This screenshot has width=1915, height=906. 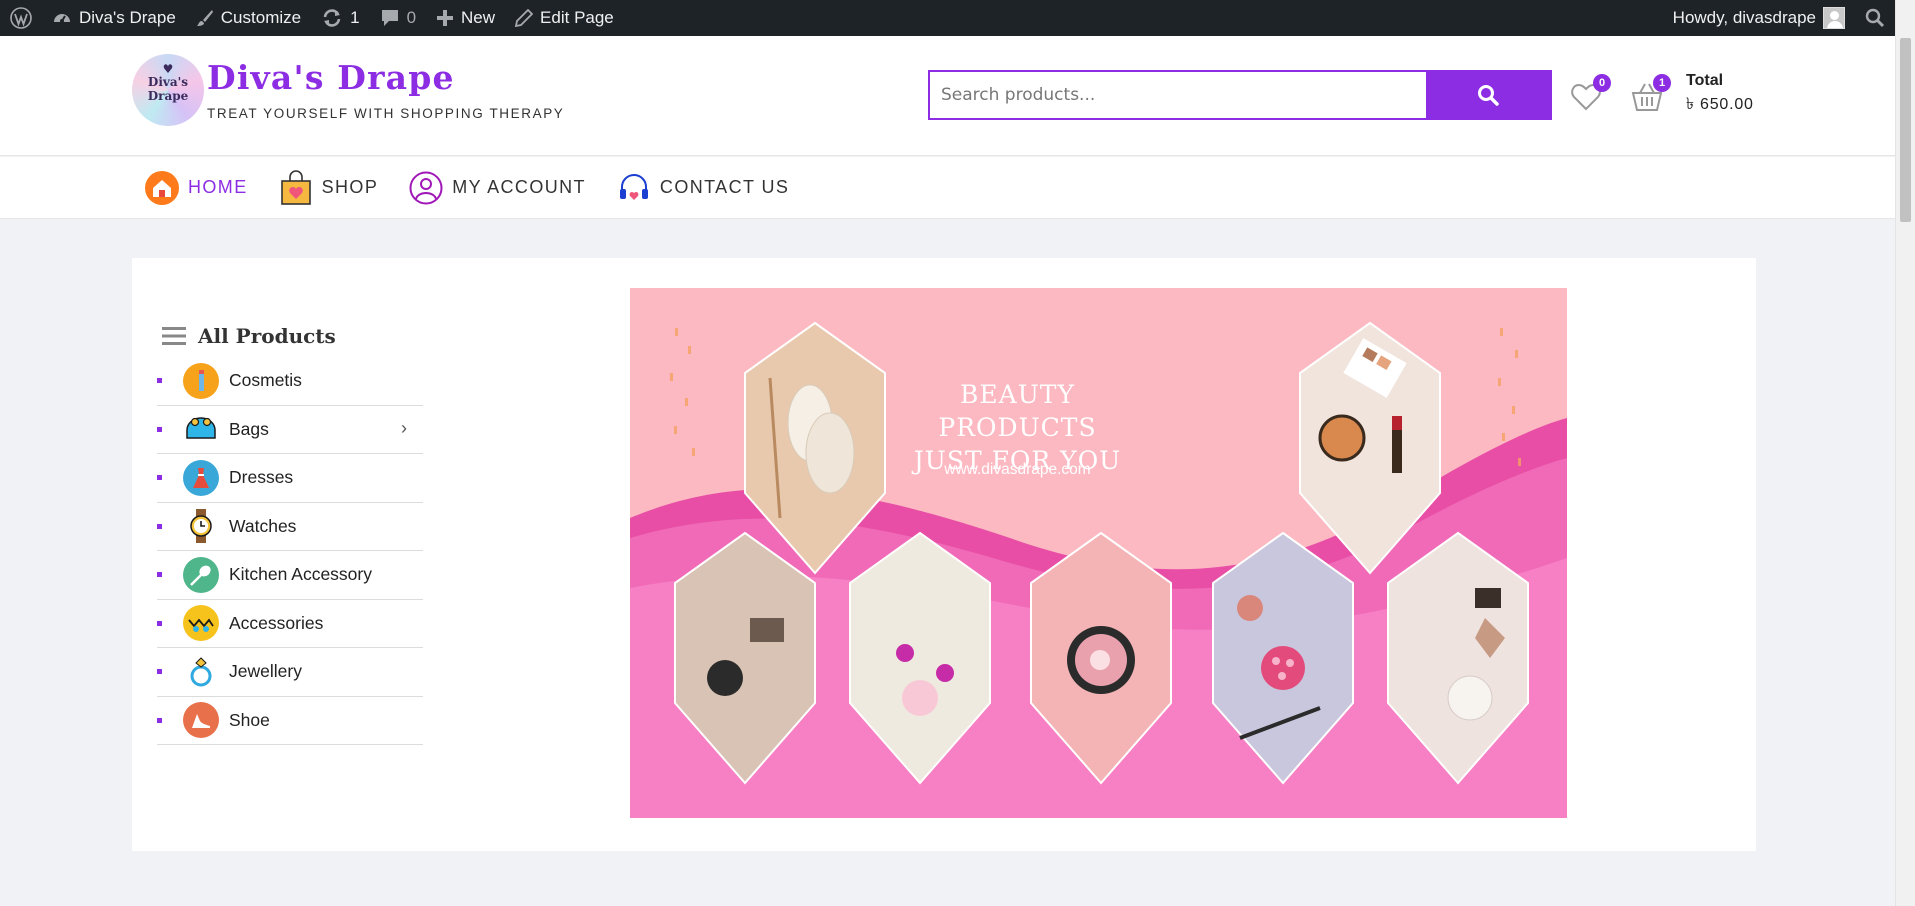 I want to click on shoe-icon, so click(x=201, y=720).